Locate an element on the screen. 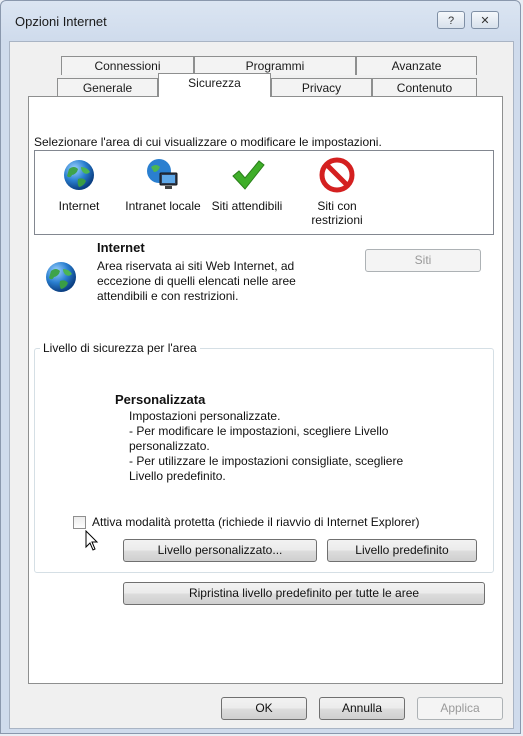 The width and height of the screenshot is (523, 736). selected-zone-globe-icon is located at coordinates (61, 277).